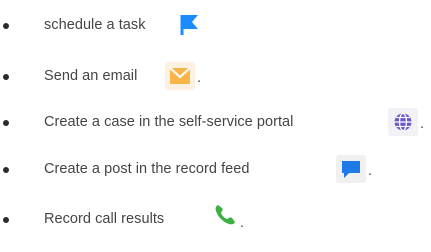 The image size is (431, 252). What do you see at coordinates (403, 122) in the screenshot?
I see `globe-icon` at bounding box center [403, 122].